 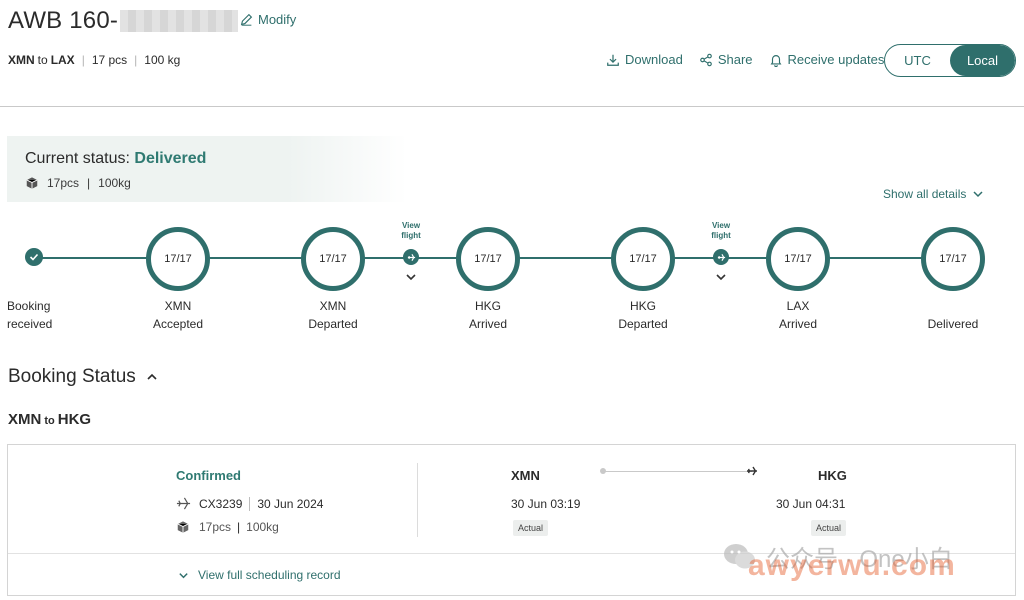 I want to click on timeline-node-lax-arrived: 17/17, so click(x=798, y=259).